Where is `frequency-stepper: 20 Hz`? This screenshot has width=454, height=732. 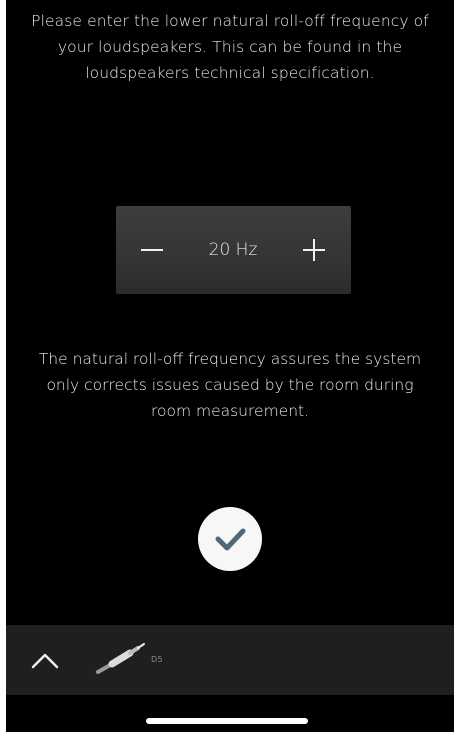 frequency-stepper: 20 Hz is located at coordinates (233, 250).